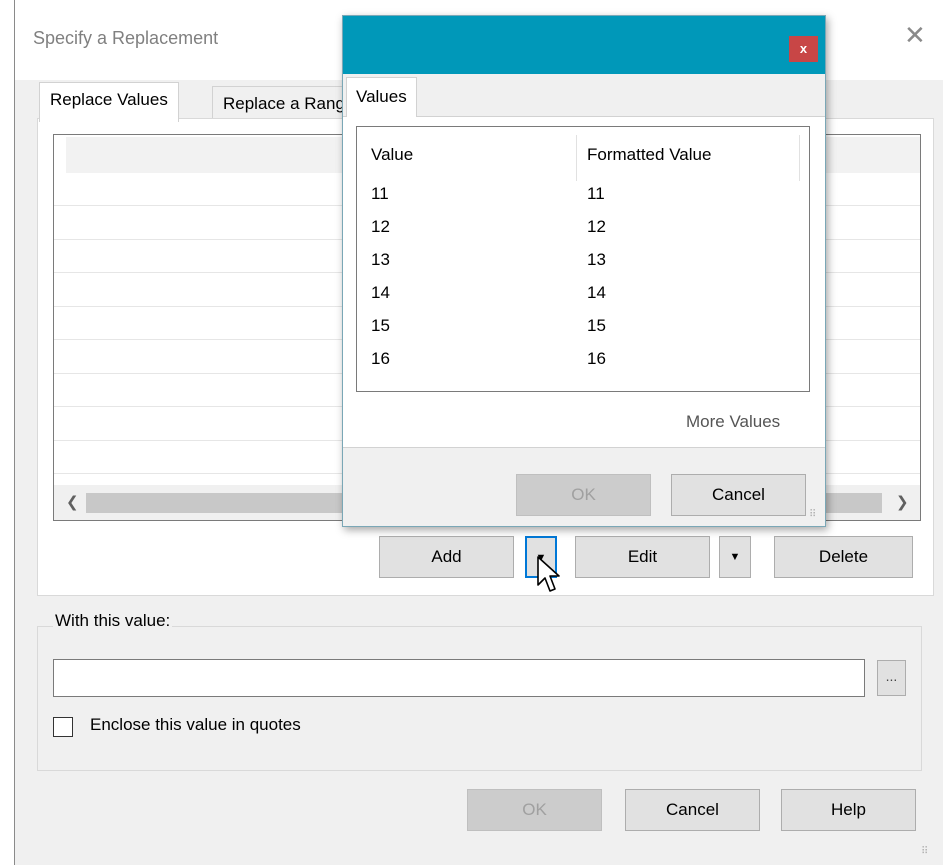 The image size is (943, 865). What do you see at coordinates (692, 810) in the screenshot?
I see `cancel-button: Cancel` at bounding box center [692, 810].